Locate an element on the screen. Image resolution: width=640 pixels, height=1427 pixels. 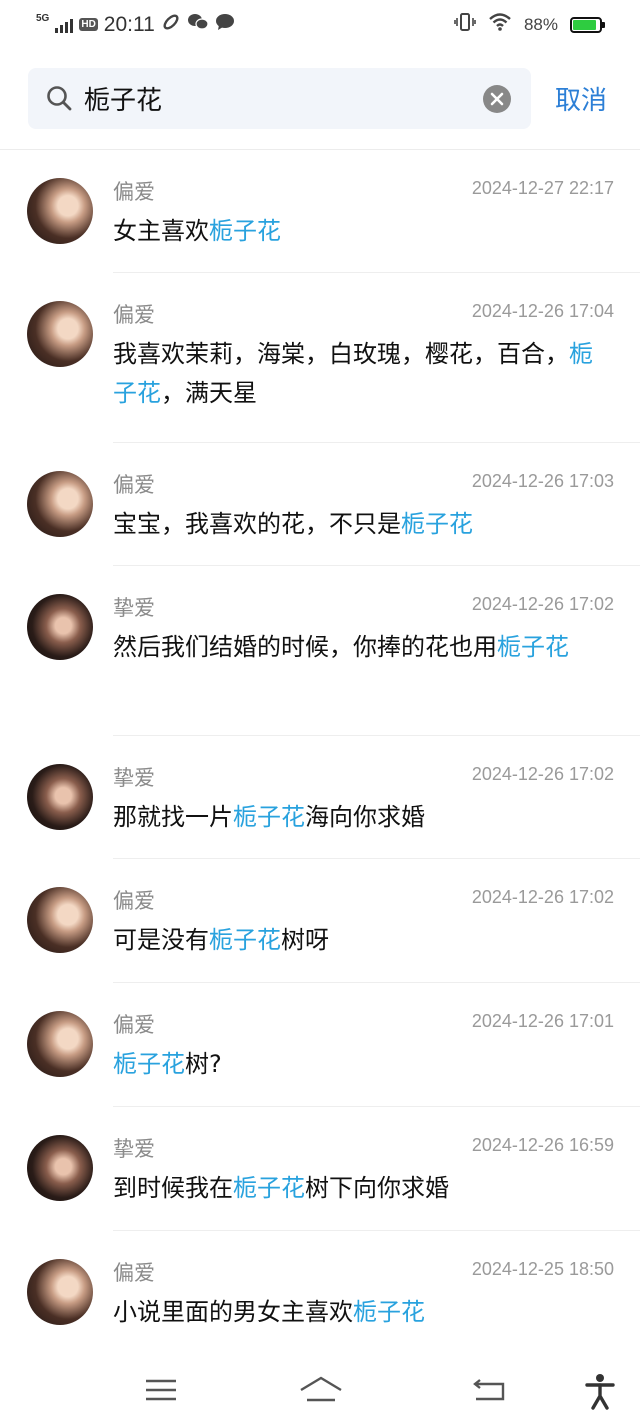
result-item: 偏爱 2024-12-26 17:02 可是没有栀子花树呀 is located at coordinates (320, 921).